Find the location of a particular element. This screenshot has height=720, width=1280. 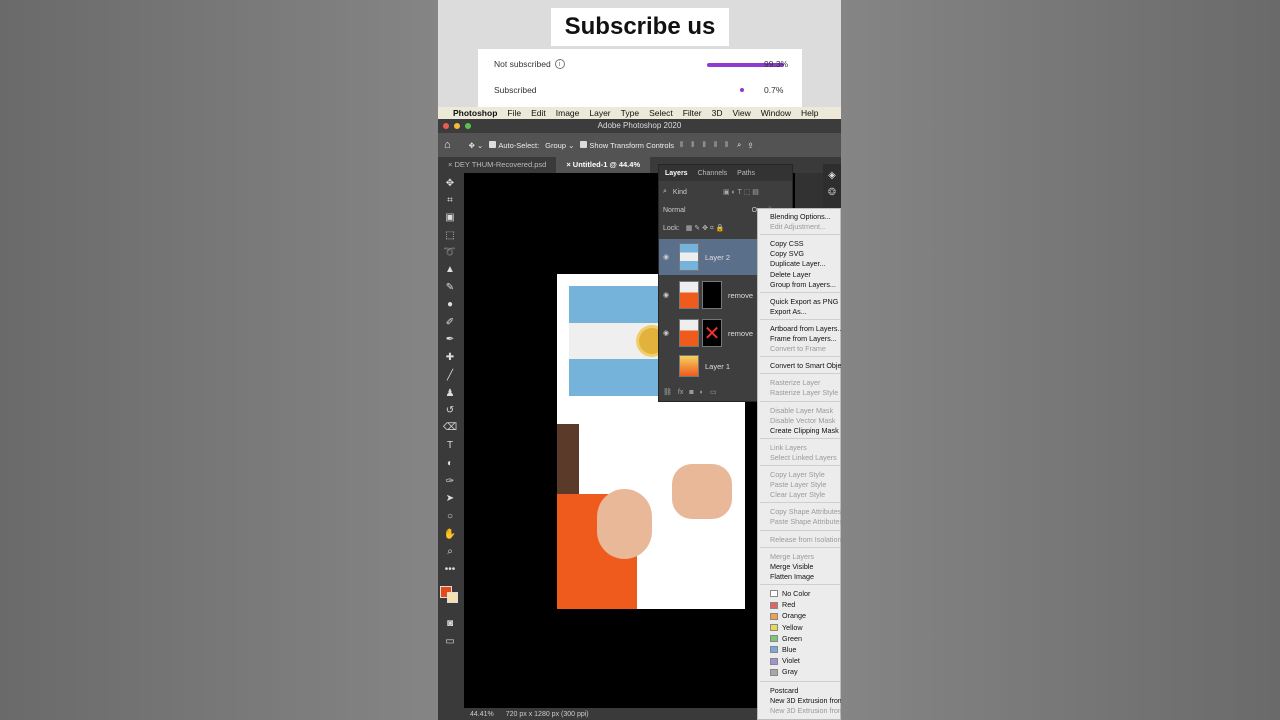

eyedropper-tool-icon: ✒ is located at coordinates (450, 340).